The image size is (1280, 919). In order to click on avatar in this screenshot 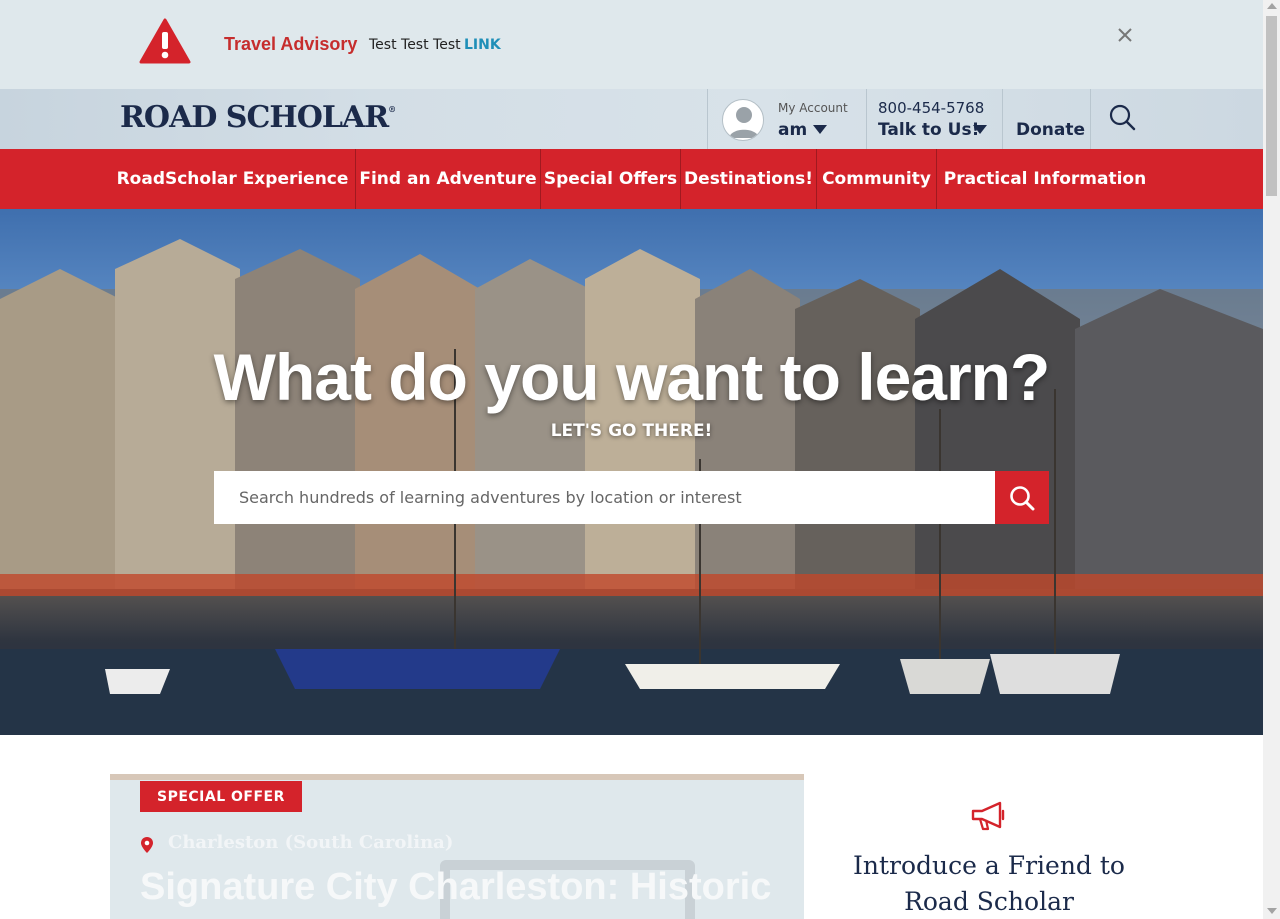, I will do `click(743, 120)`.